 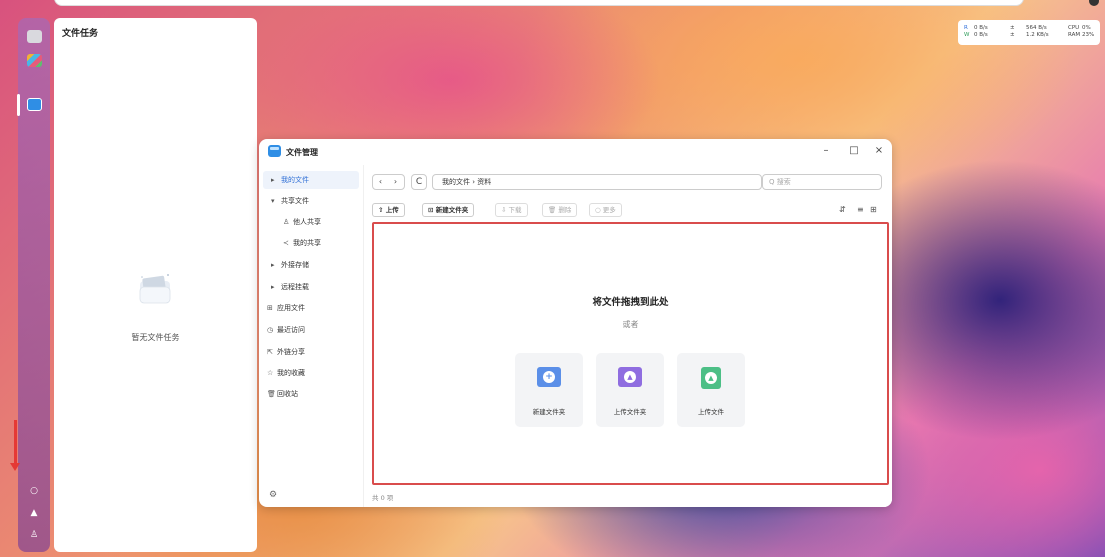 I want to click on forward-button: ›, so click(x=395, y=182).